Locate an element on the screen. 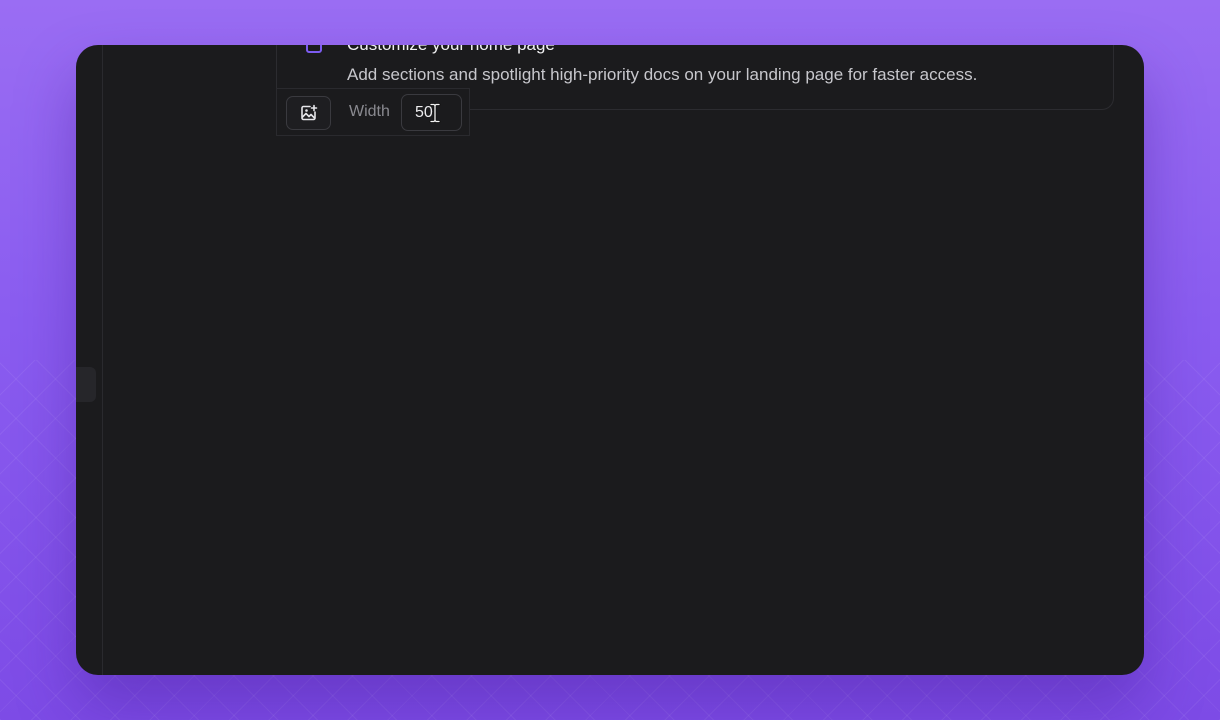  width-label: Width is located at coordinates (369, 111).